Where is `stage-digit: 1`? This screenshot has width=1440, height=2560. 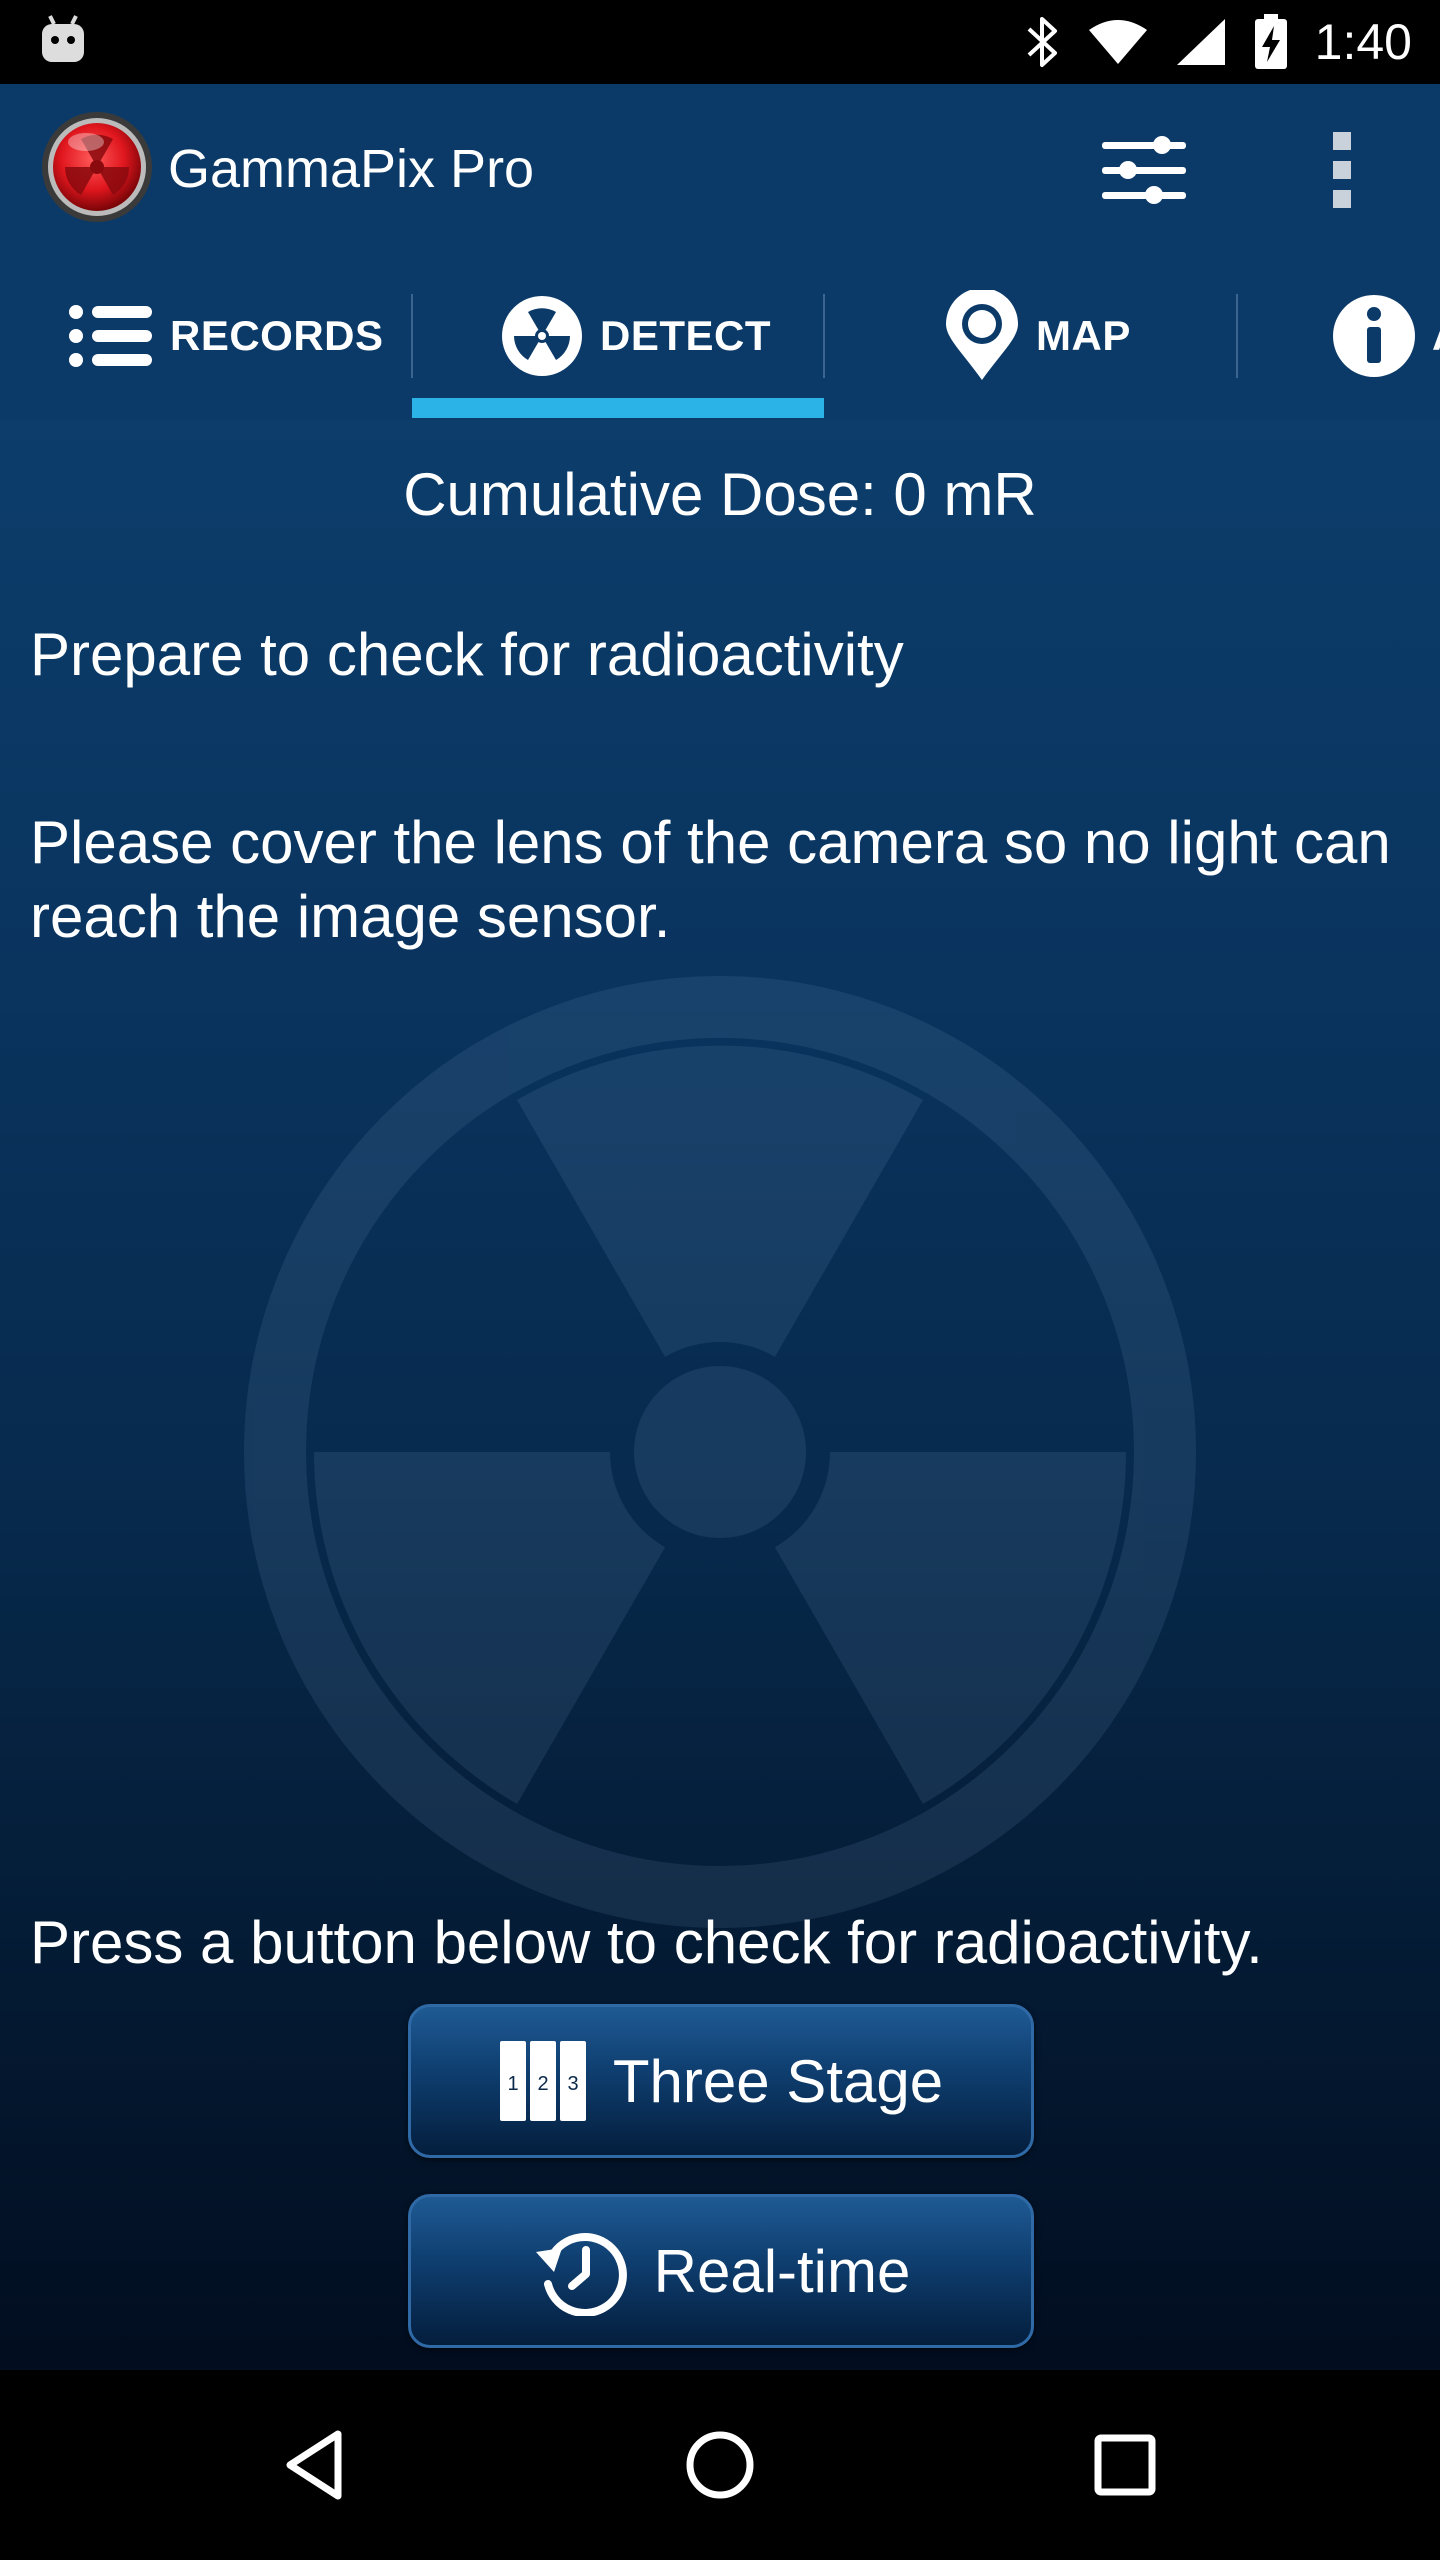 stage-digit: 1 is located at coordinates (512, 2084).